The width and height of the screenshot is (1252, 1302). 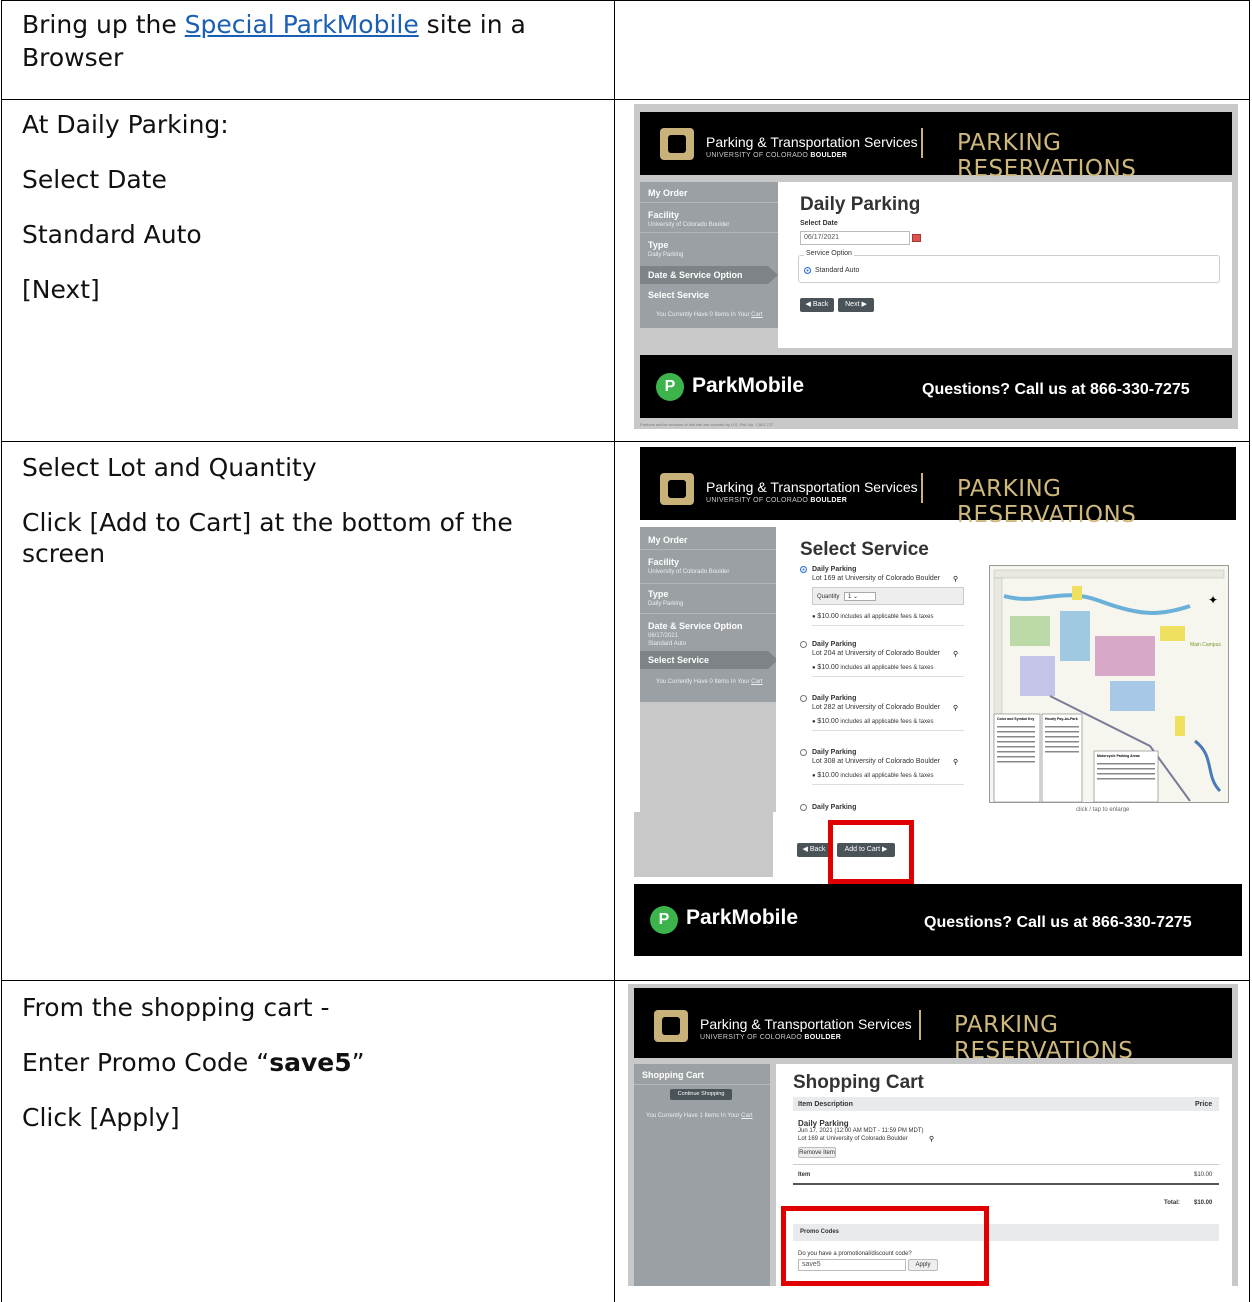 What do you see at coordinates (664, 562) in the screenshot?
I see `sidebar-facility: Facility` at bounding box center [664, 562].